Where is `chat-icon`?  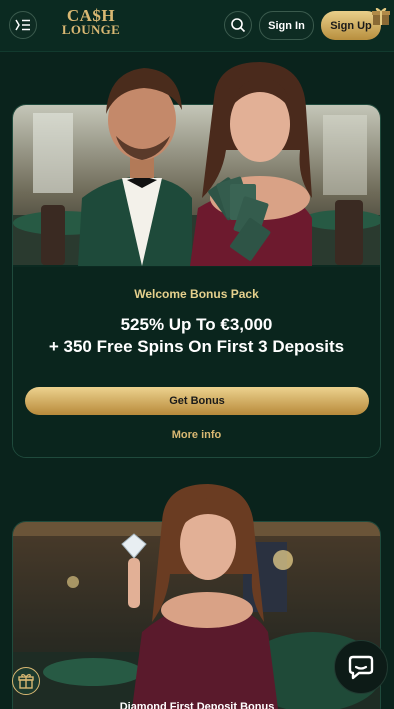 chat-icon is located at coordinates (361, 667).